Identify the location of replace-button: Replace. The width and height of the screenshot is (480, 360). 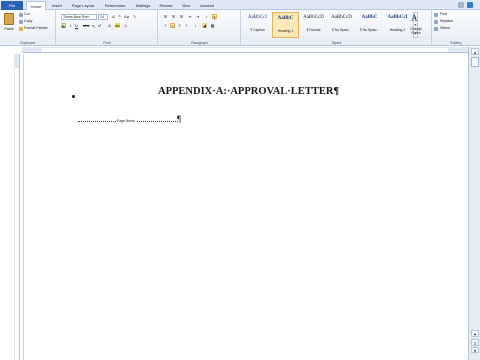
(446, 21).